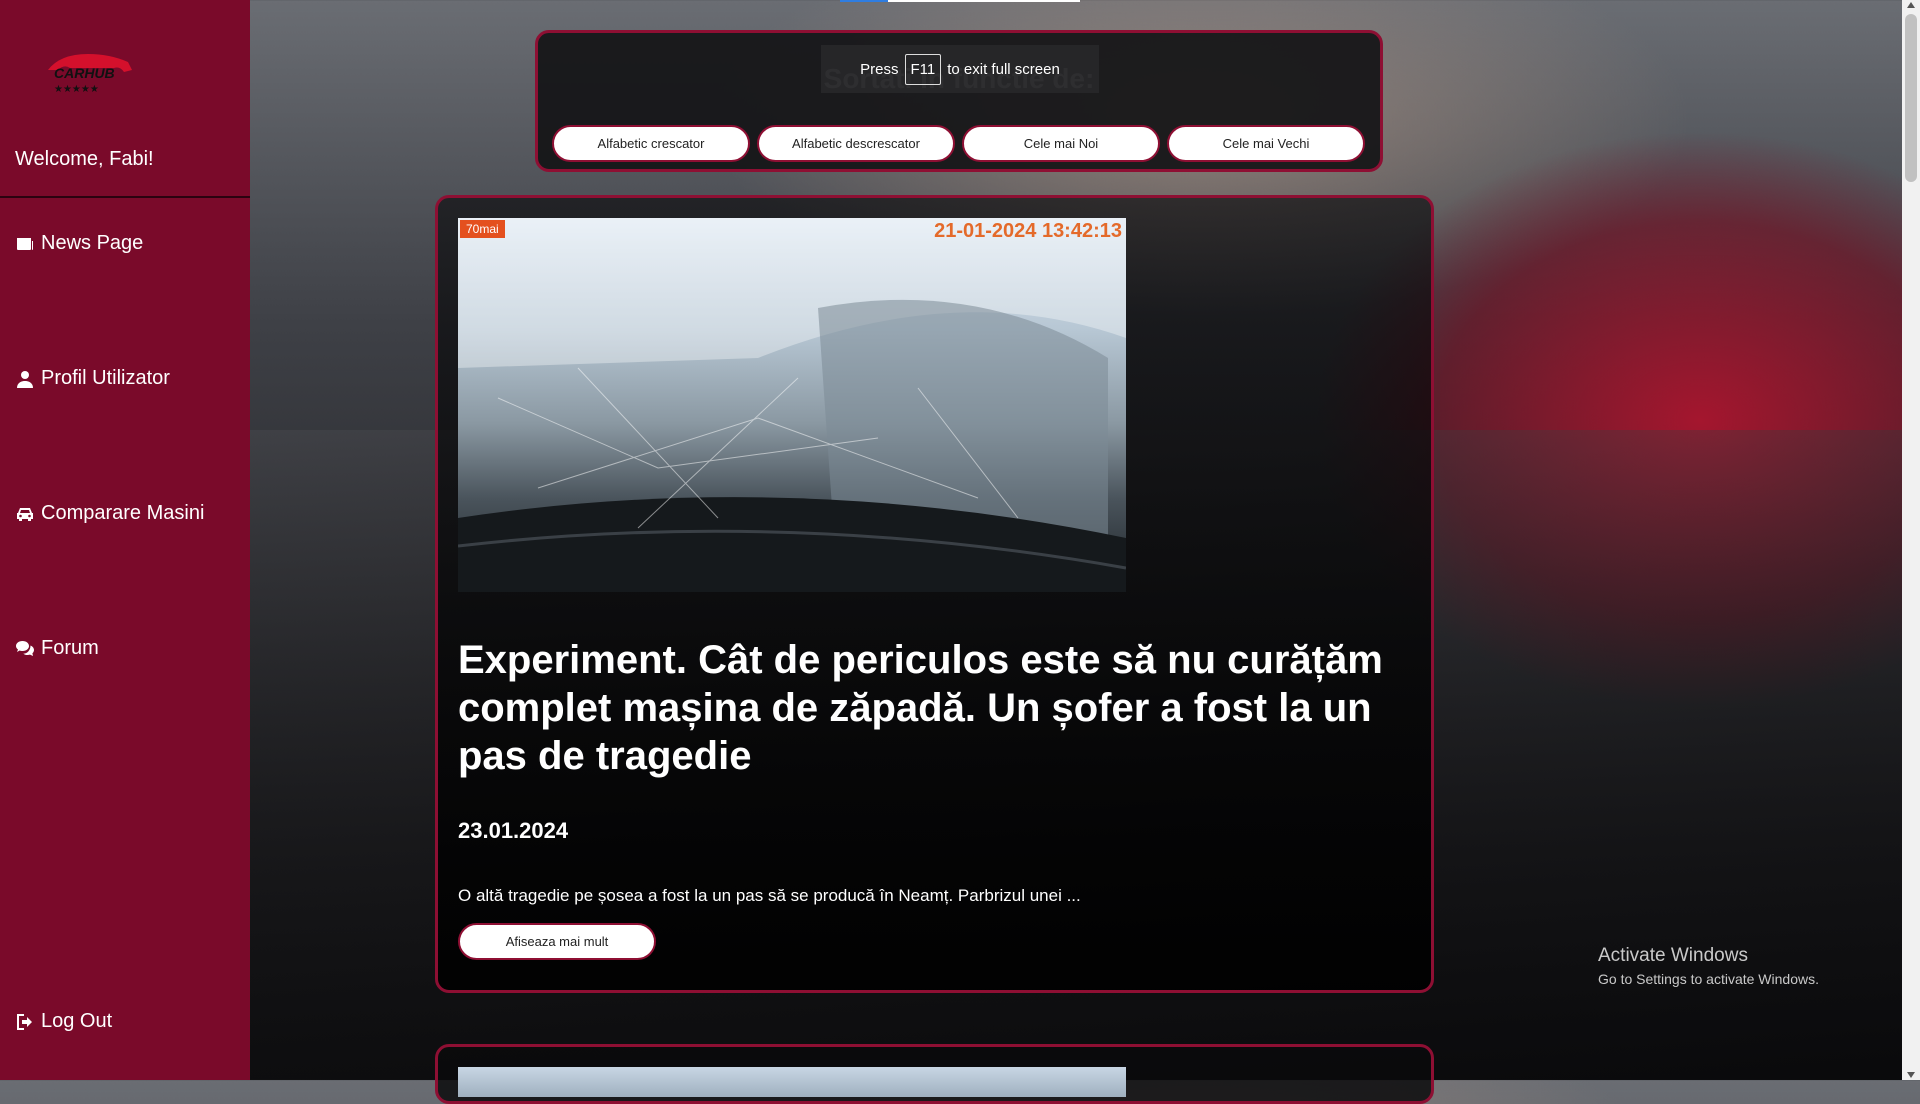  Describe the element at coordinates (557, 941) in the screenshot. I see `show-more-button: Afiseaza mai mult` at that location.